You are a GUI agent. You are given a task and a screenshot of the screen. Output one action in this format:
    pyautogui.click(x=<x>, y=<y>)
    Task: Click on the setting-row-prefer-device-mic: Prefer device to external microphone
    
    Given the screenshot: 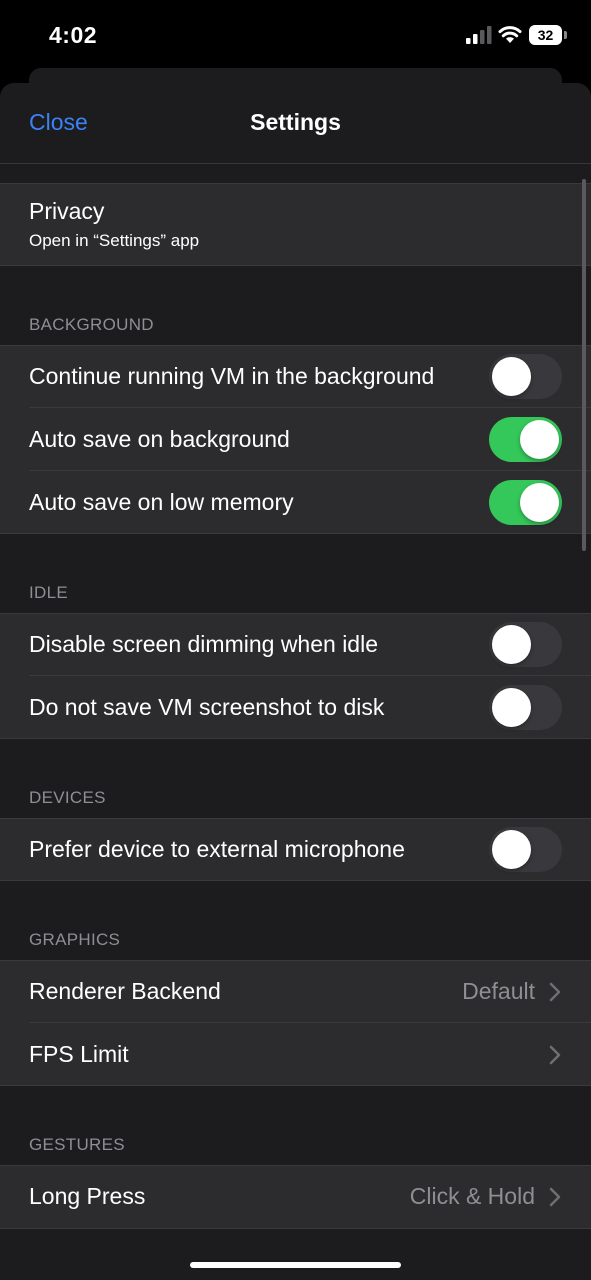 What is the action you would take?
    pyautogui.click(x=295, y=850)
    